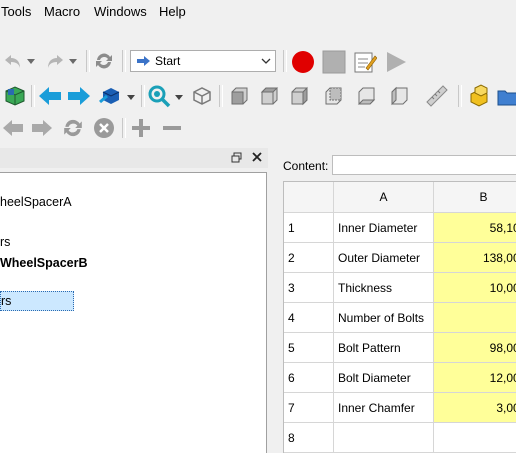 The height and width of the screenshot is (453, 516). Describe the element at coordinates (384, 288) in the screenshot. I see `cell-a3: Thickness` at that location.